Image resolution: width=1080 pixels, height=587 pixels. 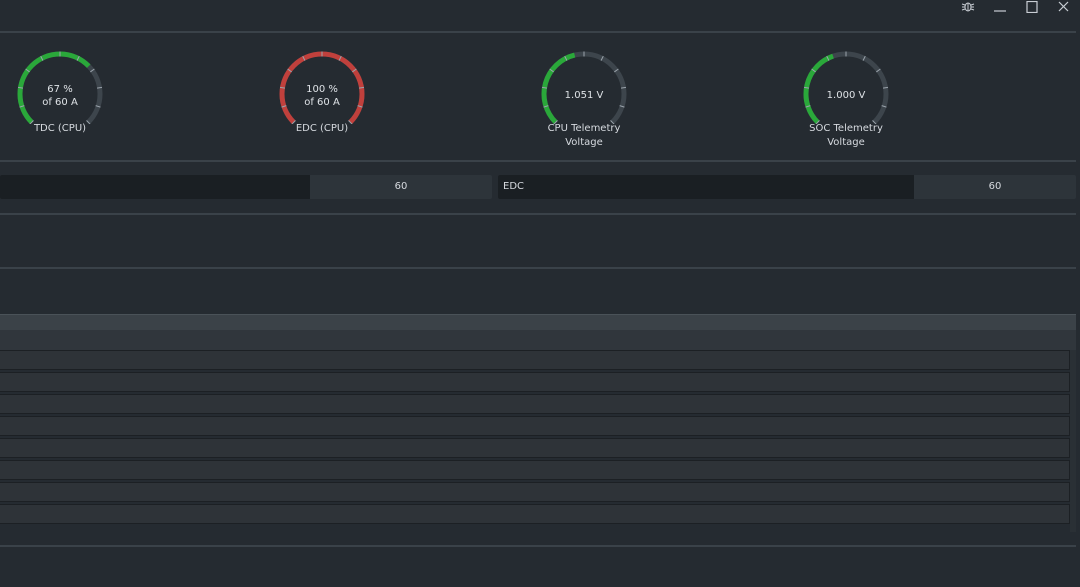 I want to click on gauge-label: CPU Telemetry Voltage, so click(x=584, y=135).